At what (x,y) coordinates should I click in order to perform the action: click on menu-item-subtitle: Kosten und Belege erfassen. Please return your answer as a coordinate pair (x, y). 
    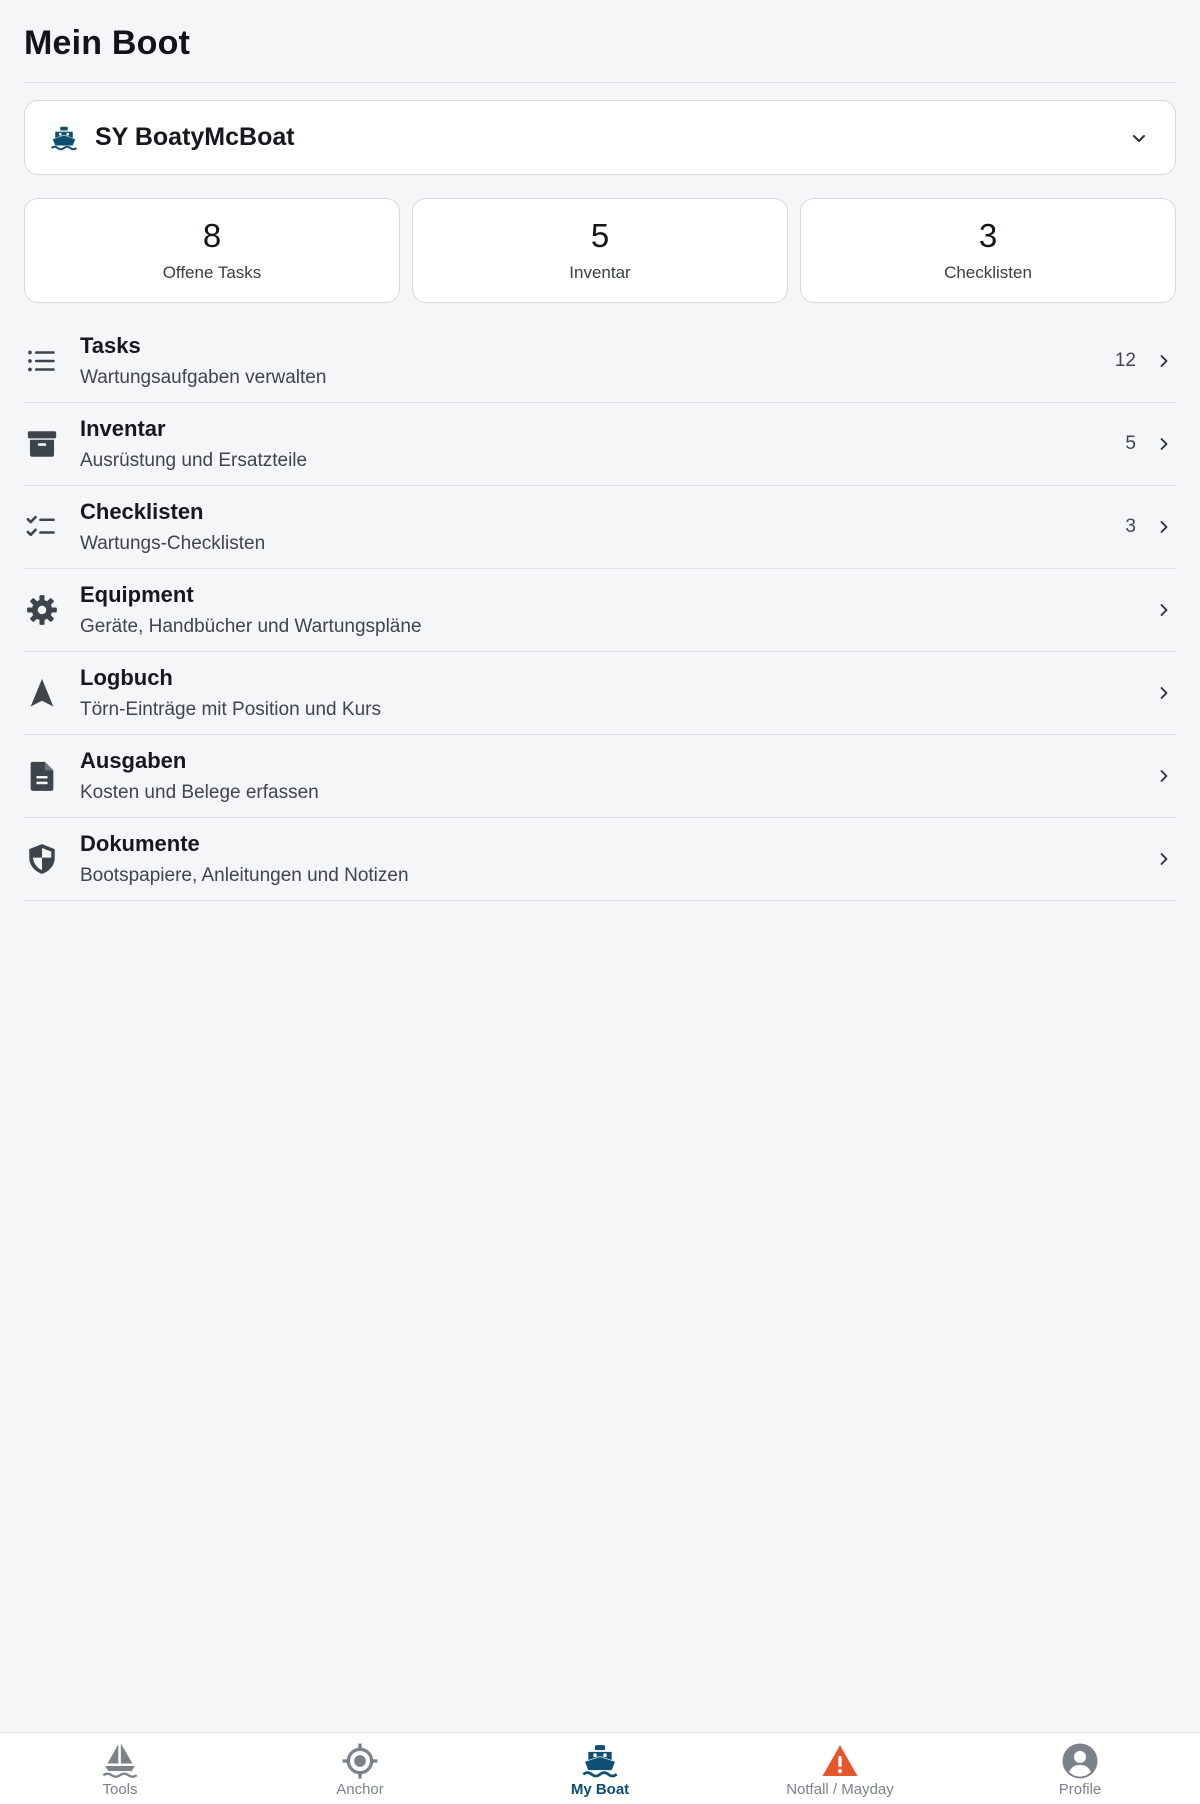
    Looking at the image, I should click on (199, 792).